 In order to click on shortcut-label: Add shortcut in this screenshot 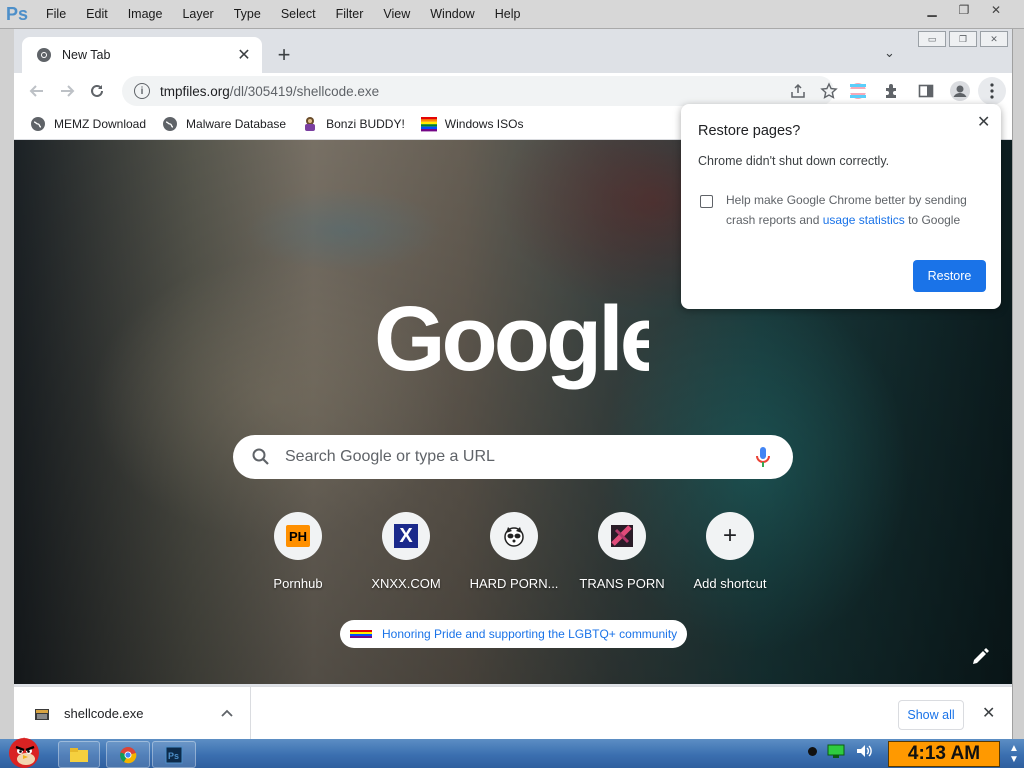, I will do `click(730, 583)`.